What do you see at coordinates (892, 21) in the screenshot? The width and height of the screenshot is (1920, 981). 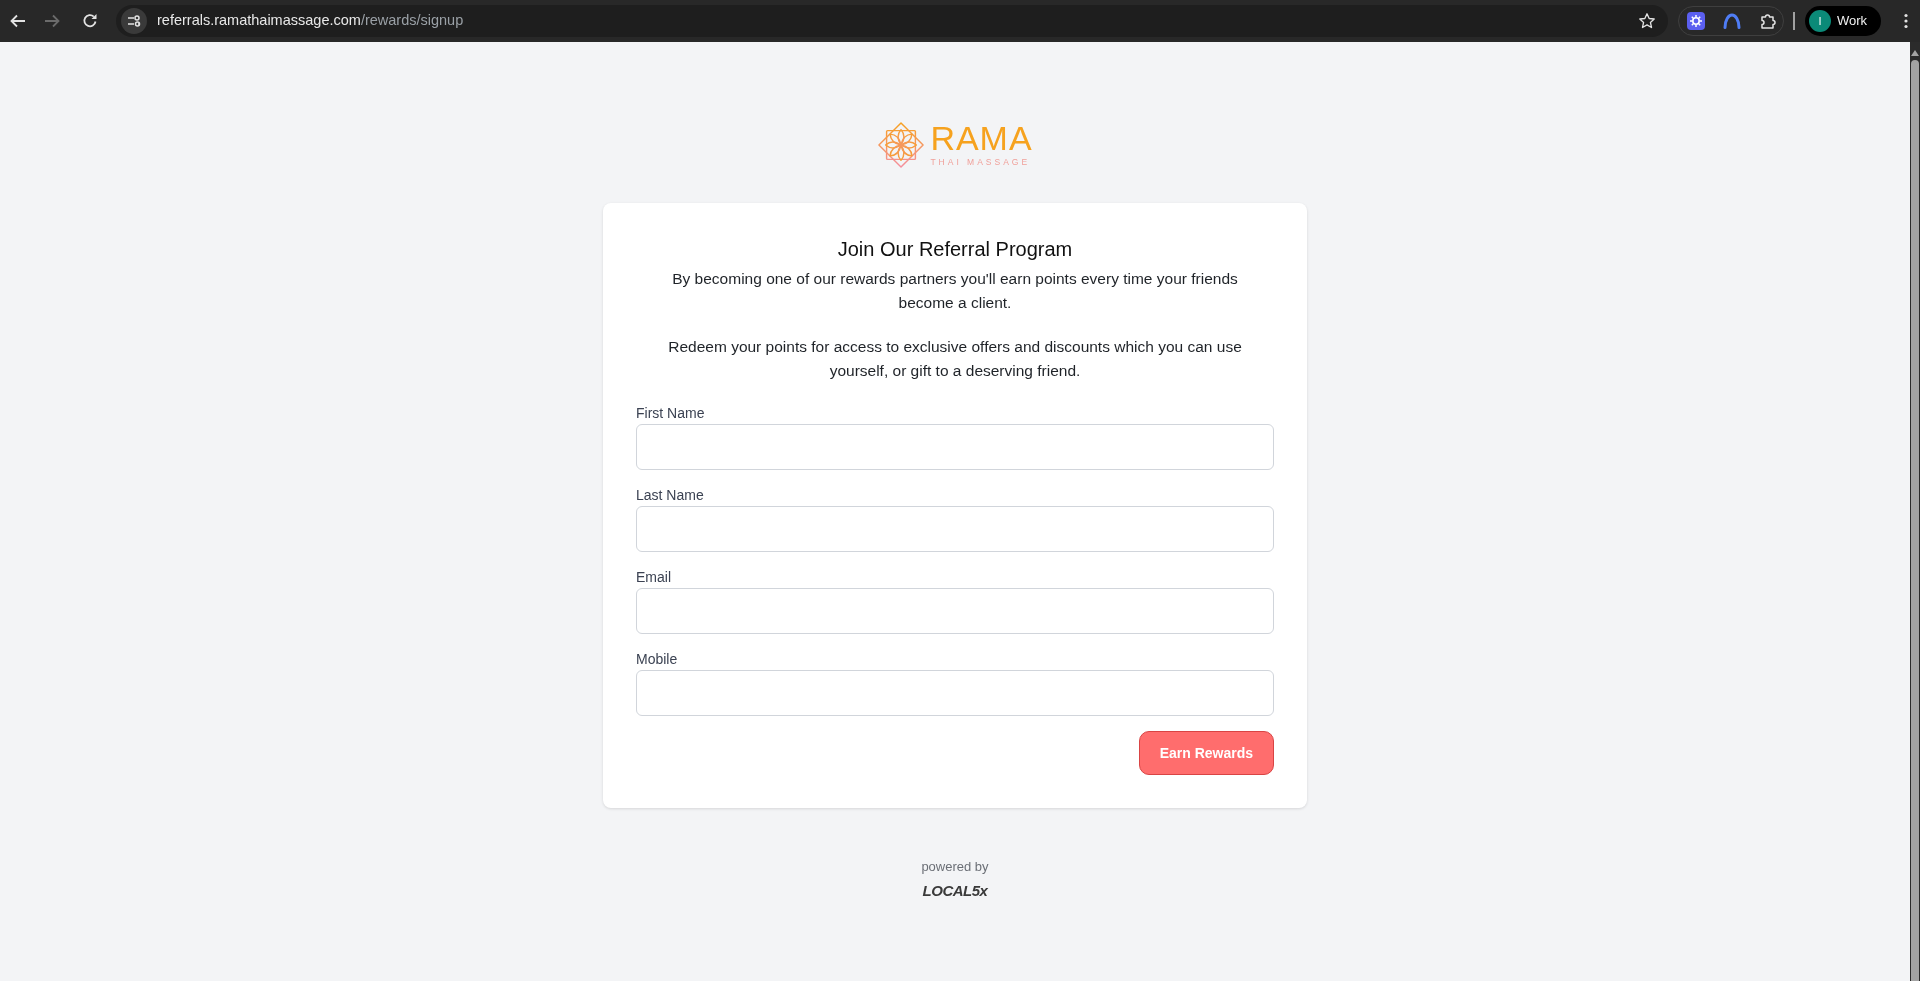 I see `address-bar: referrals.ramathaimassage.com/rewards/signup` at bounding box center [892, 21].